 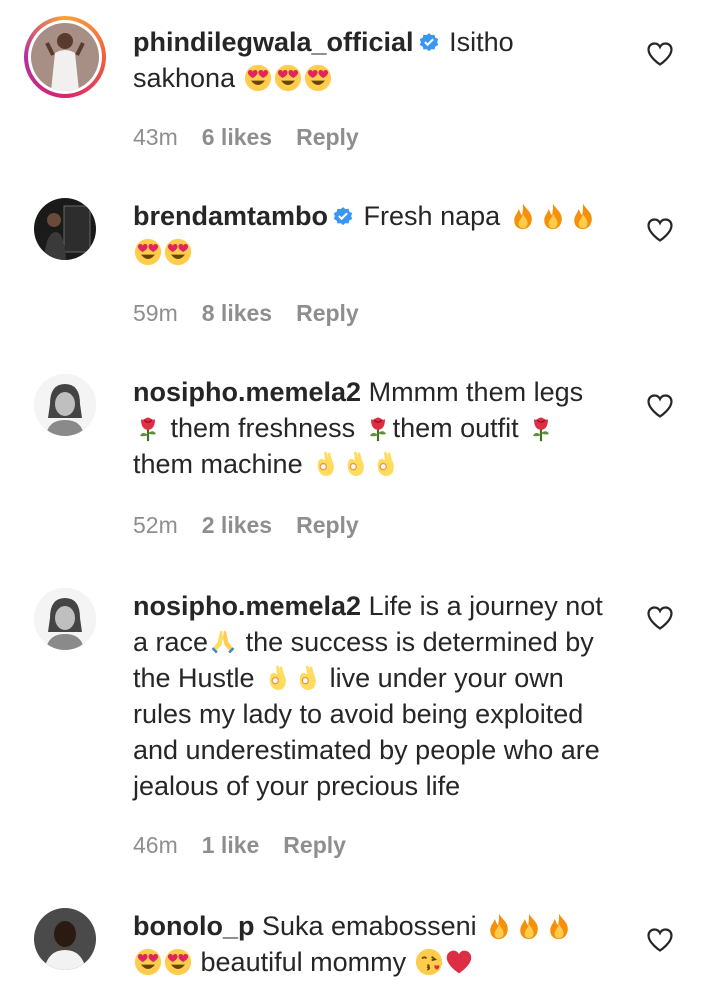 What do you see at coordinates (429, 962) in the screenshot?
I see `kissing-heart-emoji-icon` at bounding box center [429, 962].